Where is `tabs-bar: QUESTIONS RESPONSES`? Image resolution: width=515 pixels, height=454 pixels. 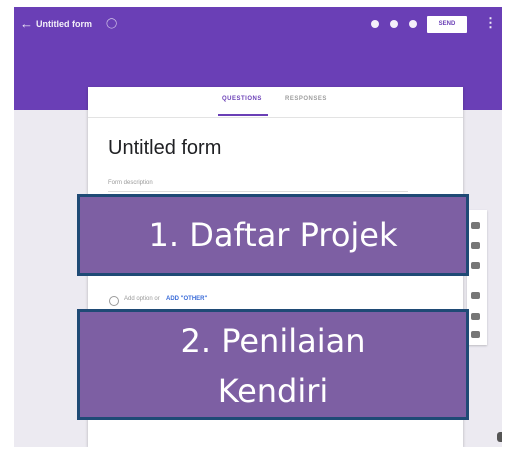 tabs-bar: QUESTIONS RESPONSES is located at coordinates (275, 102).